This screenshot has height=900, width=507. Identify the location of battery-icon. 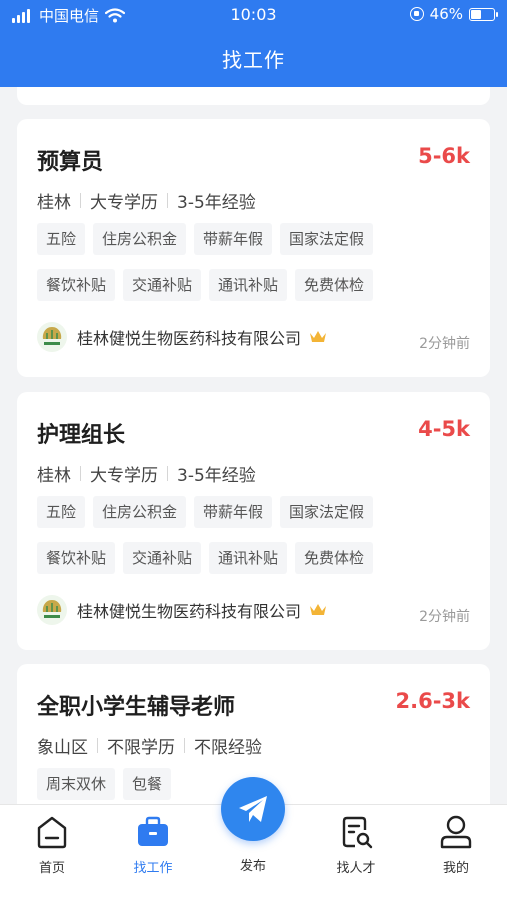
(483, 14).